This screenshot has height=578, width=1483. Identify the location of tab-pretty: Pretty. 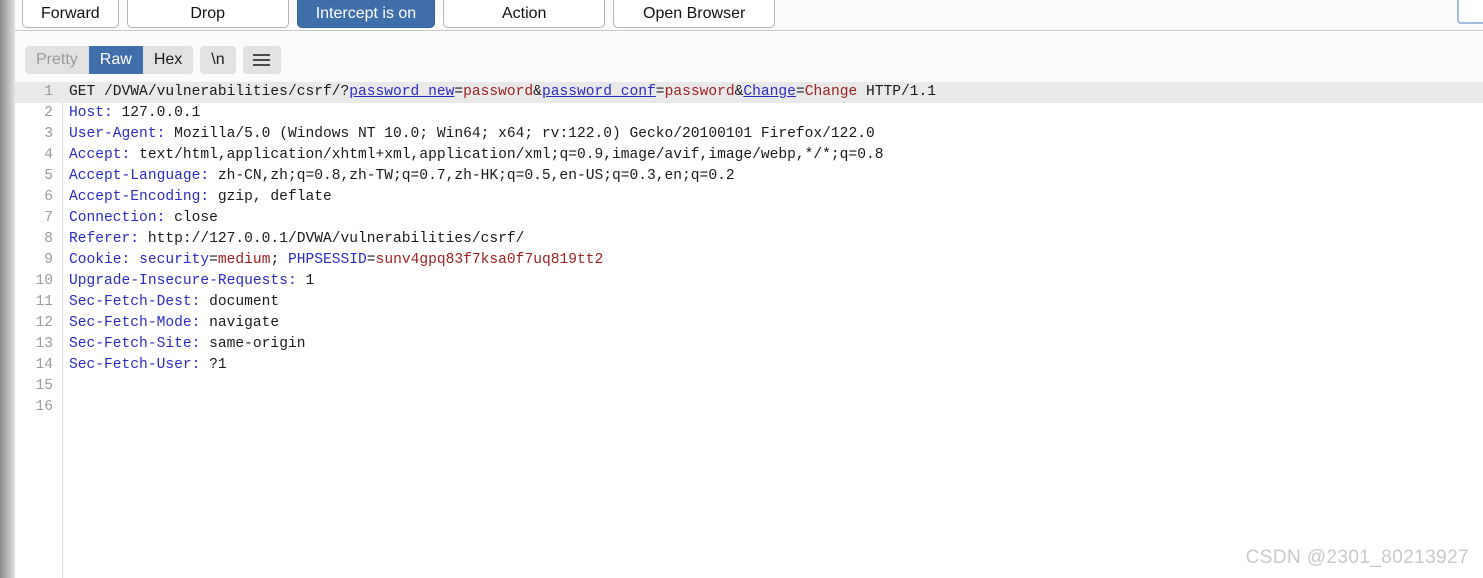
(57, 60).